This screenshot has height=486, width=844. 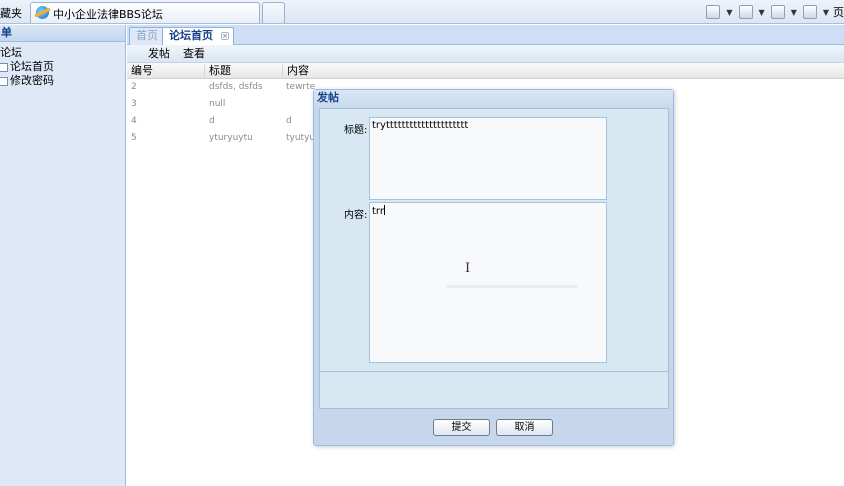 What do you see at coordinates (809, 12) in the screenshot?
I see `print-icon` at bounding box center [809, 12].